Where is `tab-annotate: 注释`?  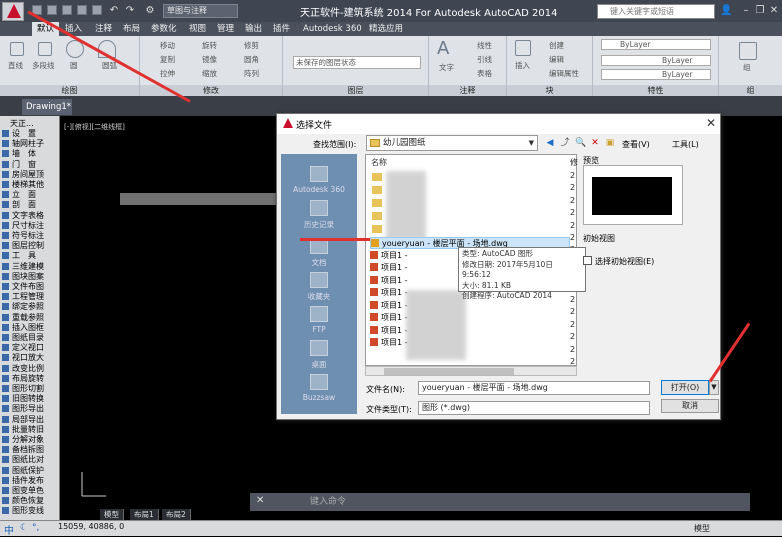 tab-annotate: 注释 is located at coordinates (103, 29).